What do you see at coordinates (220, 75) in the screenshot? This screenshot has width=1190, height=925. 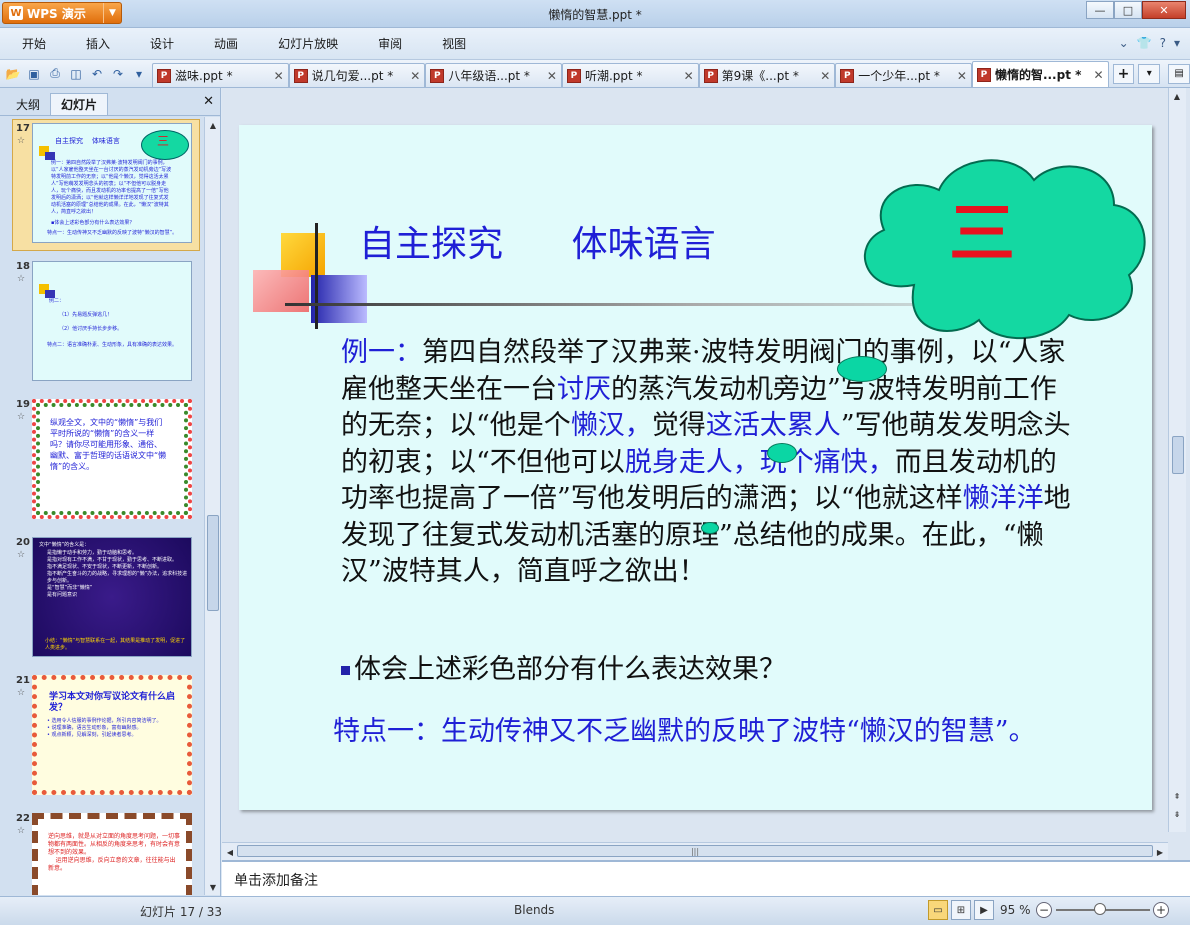 I see `doc-tab: P 滋味.ppt * ✕` at bounding box center [220, 75].